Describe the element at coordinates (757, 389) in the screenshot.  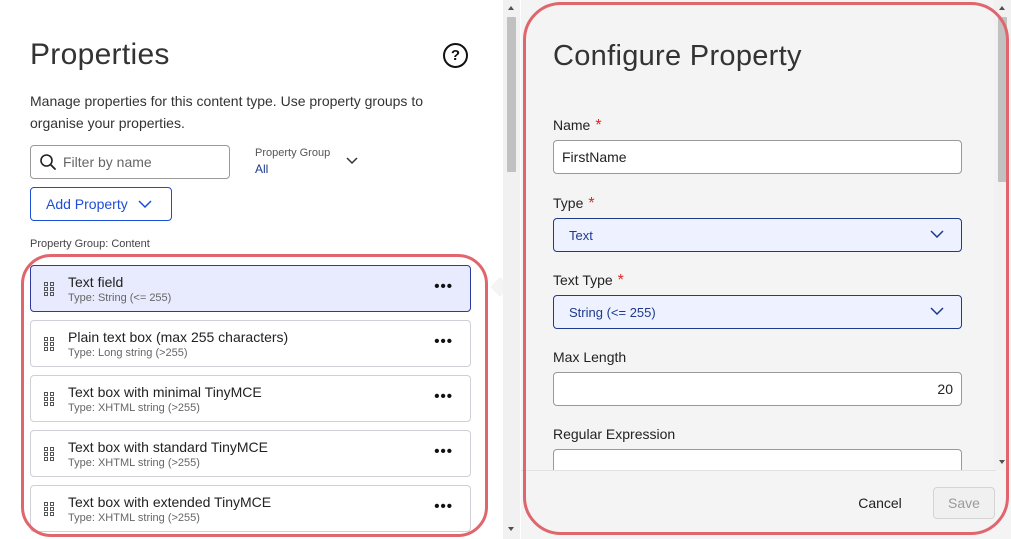
I see `max-length-field: 20` at that location.